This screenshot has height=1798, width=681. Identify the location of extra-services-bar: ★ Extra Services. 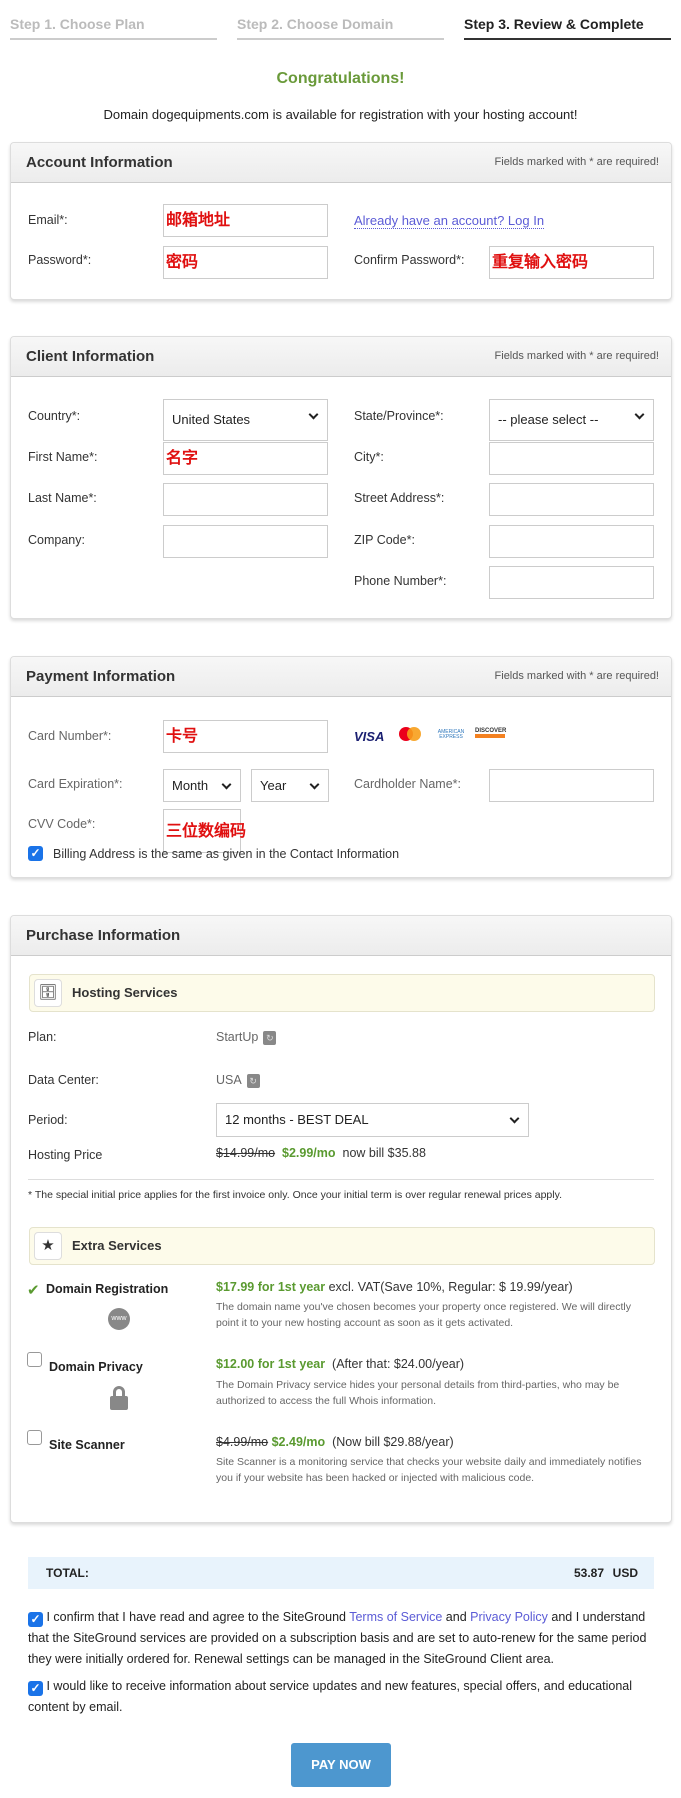
(342, 1246).